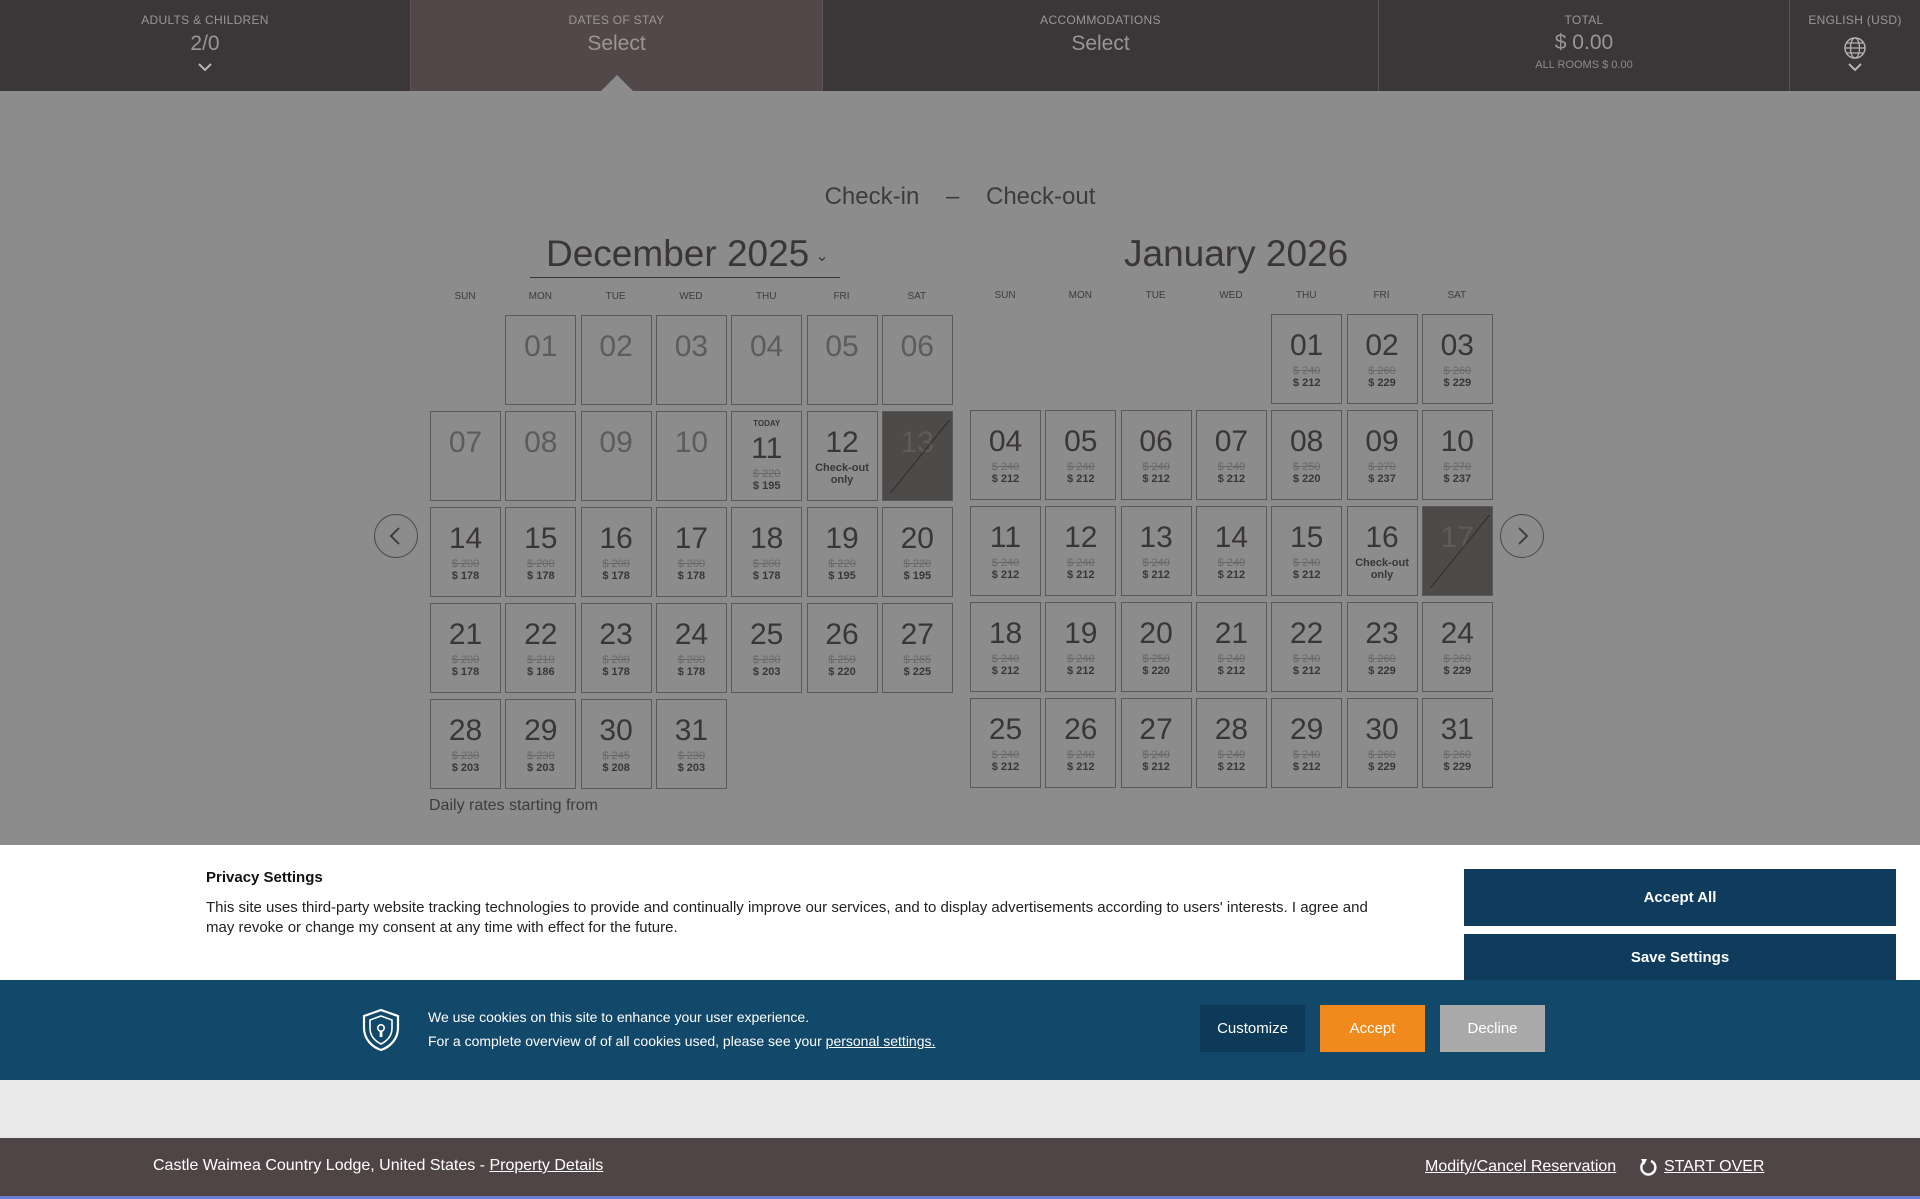  Describe the element at coordinates (767, 552) in the screenshot. I see `day-cell: 18 $ 200 $ 178` at that location.